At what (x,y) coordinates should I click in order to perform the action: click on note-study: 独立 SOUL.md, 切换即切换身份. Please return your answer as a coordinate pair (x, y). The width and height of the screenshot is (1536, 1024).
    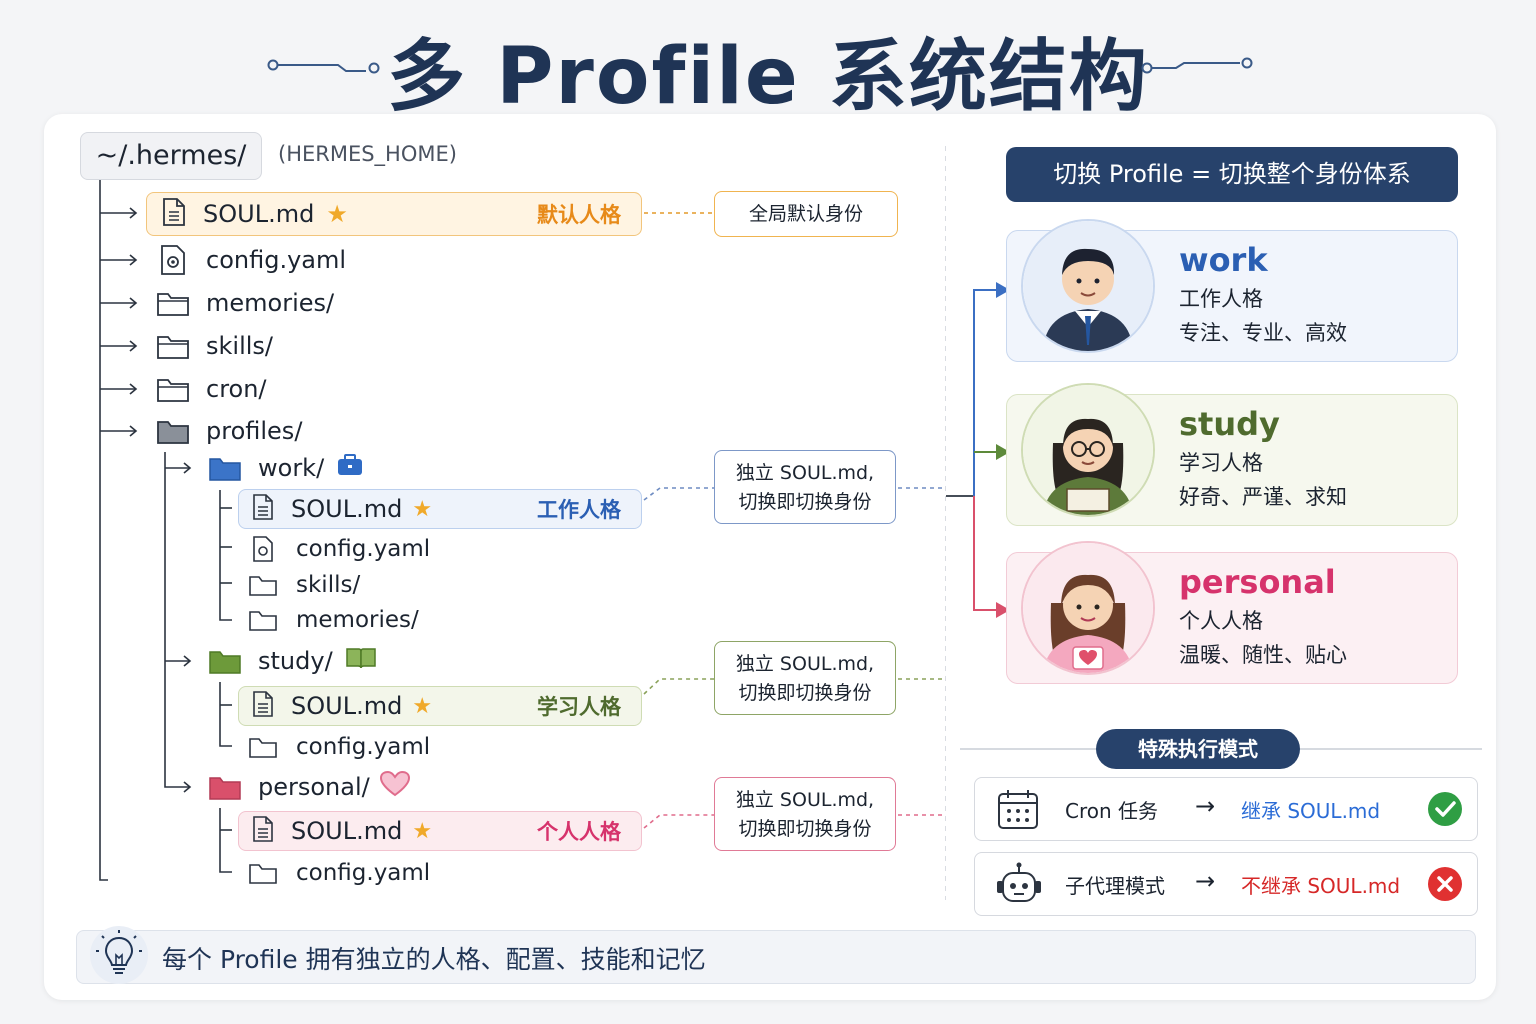
    Looking at the image, I should click on (805, 678).